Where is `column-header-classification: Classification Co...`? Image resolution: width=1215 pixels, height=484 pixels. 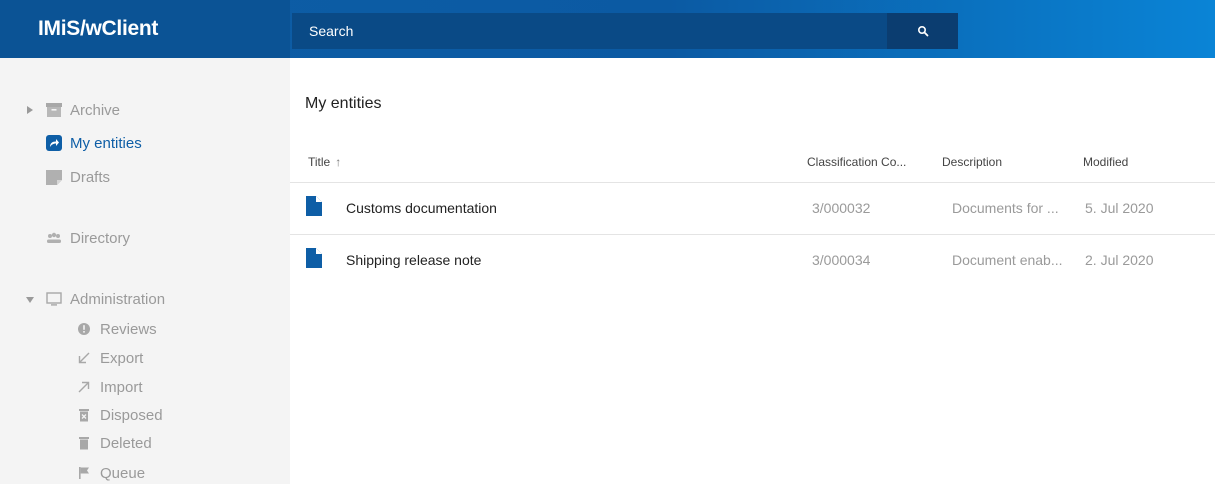 column-header-classification: Classification Co... is located at coordinates (856, 162).